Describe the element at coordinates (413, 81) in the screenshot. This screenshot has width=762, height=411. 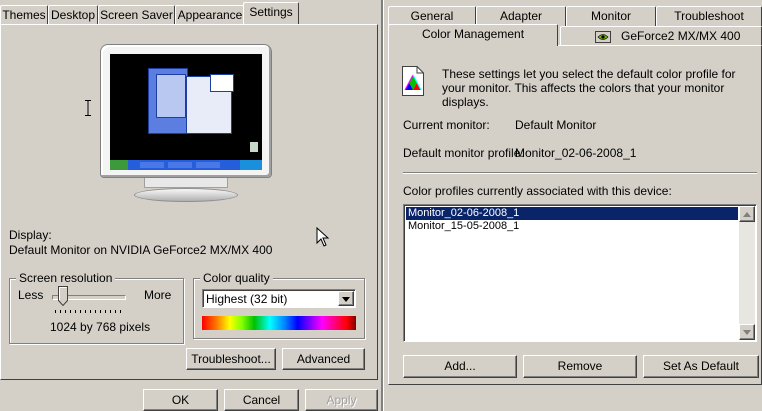
I see `color-profile-icon` at that location.